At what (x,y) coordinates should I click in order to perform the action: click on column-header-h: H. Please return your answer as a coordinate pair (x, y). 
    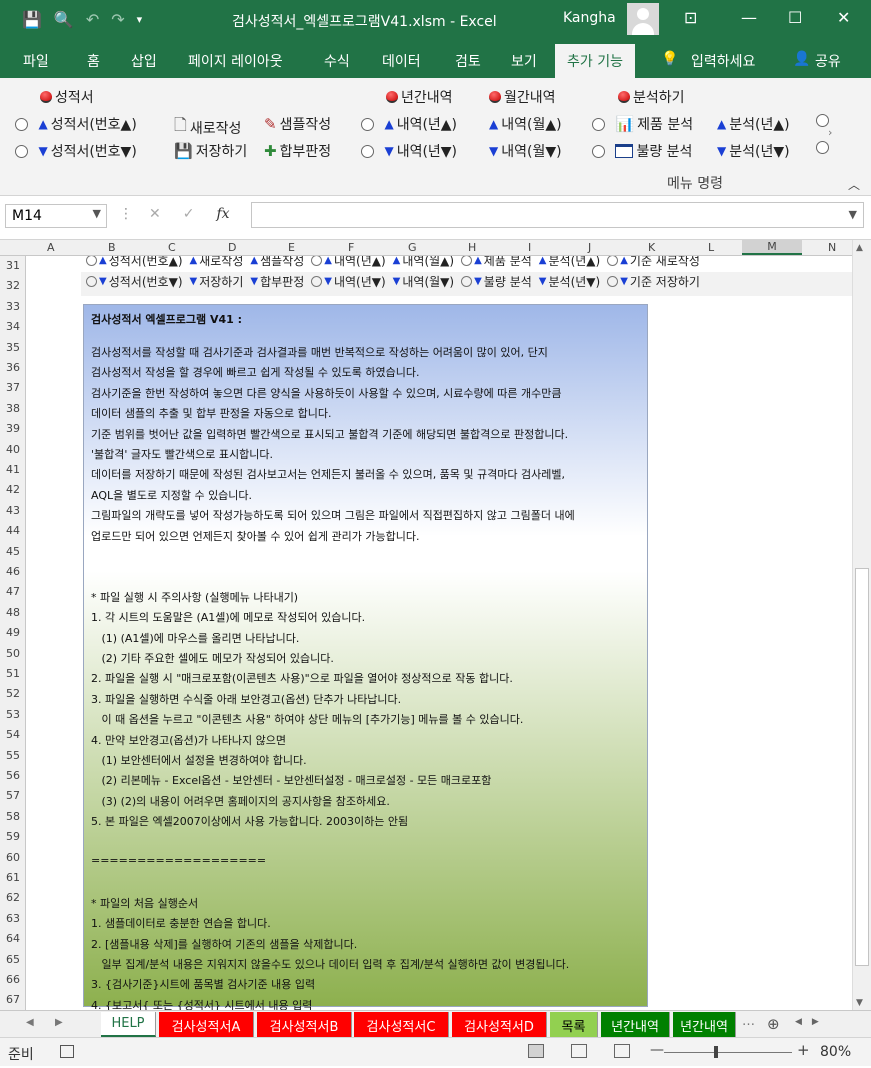
    Looking at the image, I should click on (472, 247).